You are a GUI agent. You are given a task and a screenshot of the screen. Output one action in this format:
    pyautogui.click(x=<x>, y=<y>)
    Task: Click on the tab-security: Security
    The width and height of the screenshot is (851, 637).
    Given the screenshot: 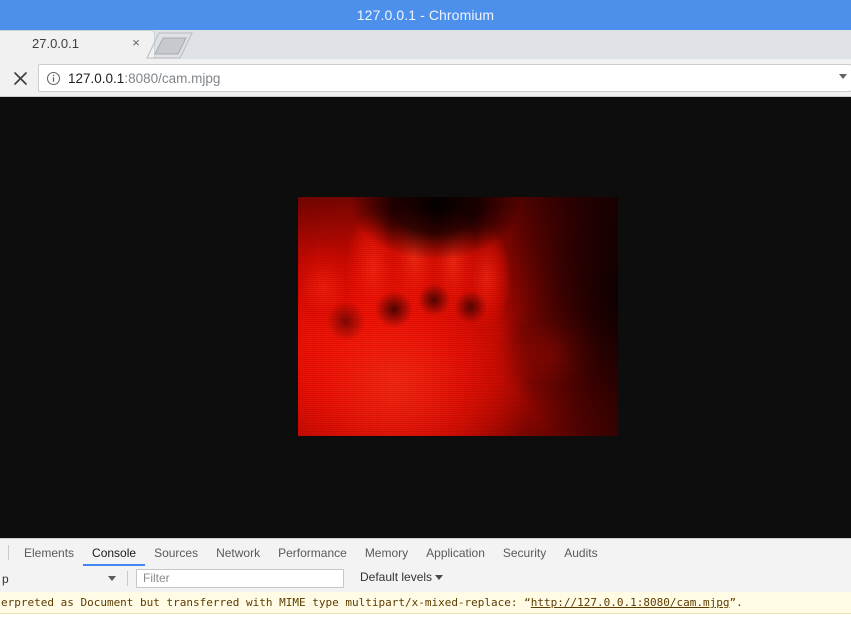 What is the action you would take?
    pyautogui.click(x=524, y=553)
    